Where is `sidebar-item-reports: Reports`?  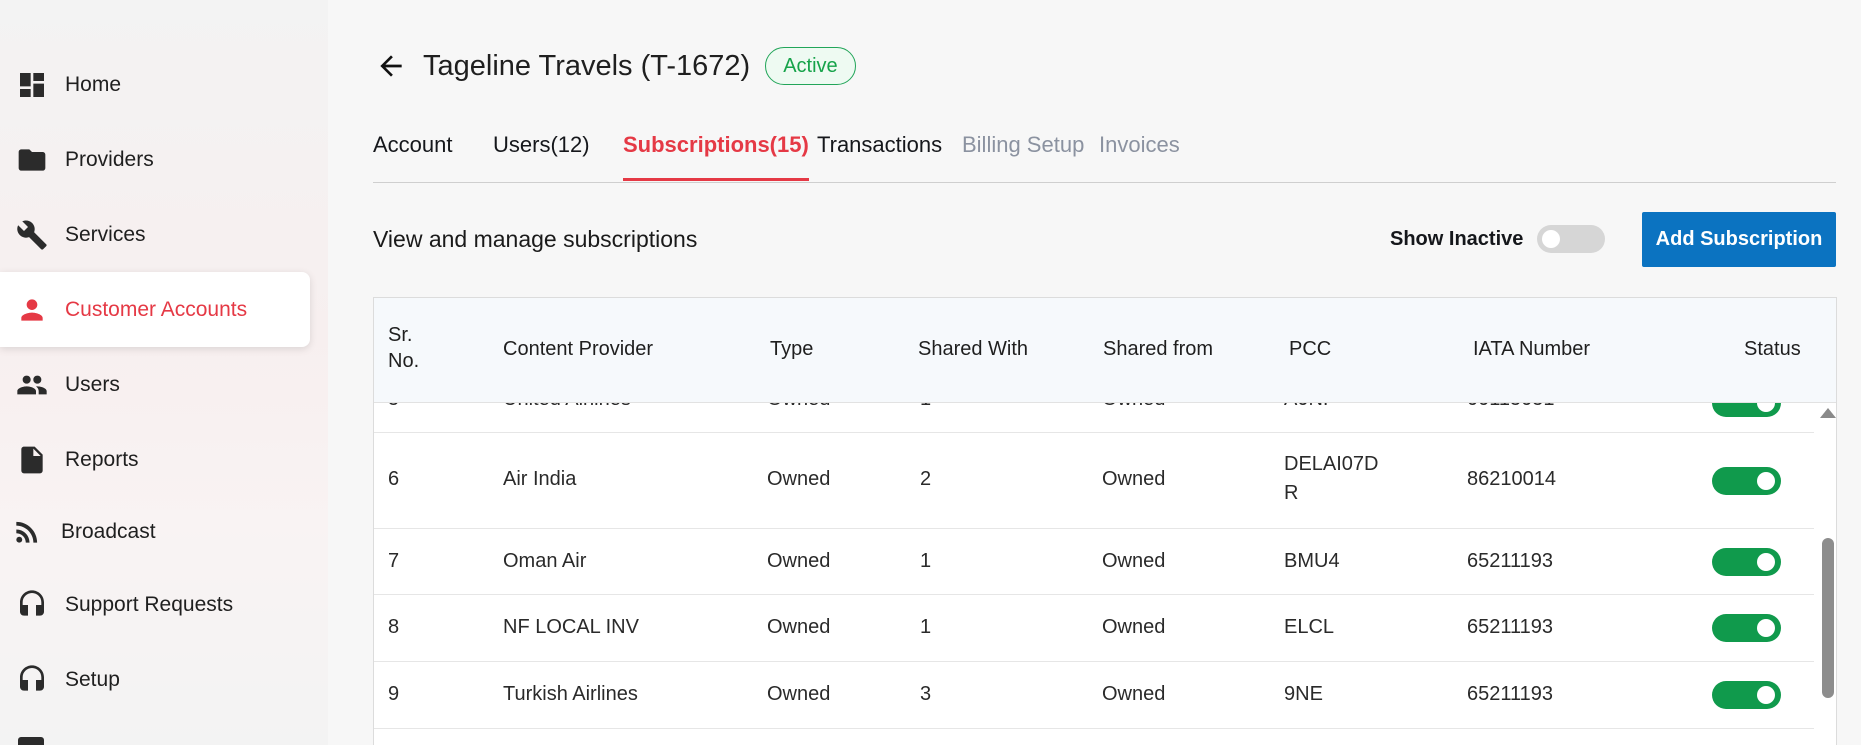 sidebar-item-reports: Reports is located at coordinates (155, 459).